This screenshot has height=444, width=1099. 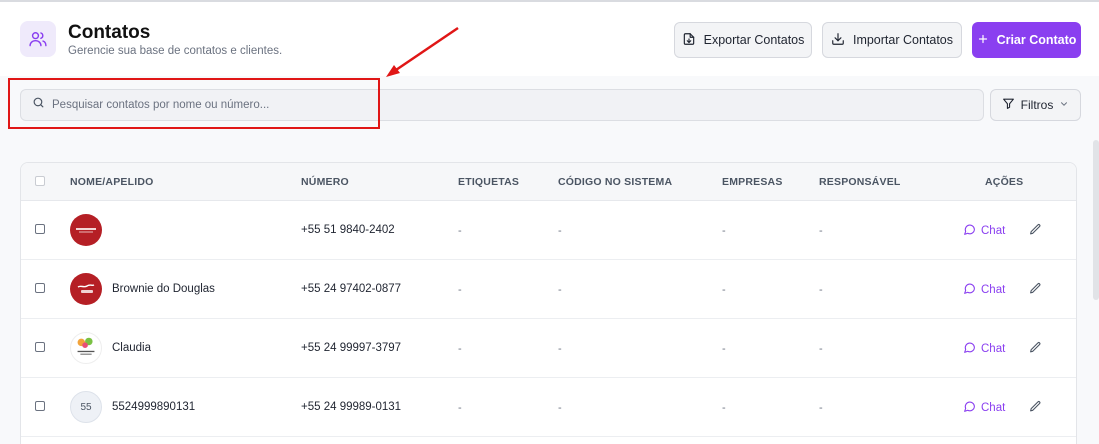 What do you see at coordinates (325, 182) in the screenshot?
I see `col-number: NÚMERO` at bounding box center [325, 182].